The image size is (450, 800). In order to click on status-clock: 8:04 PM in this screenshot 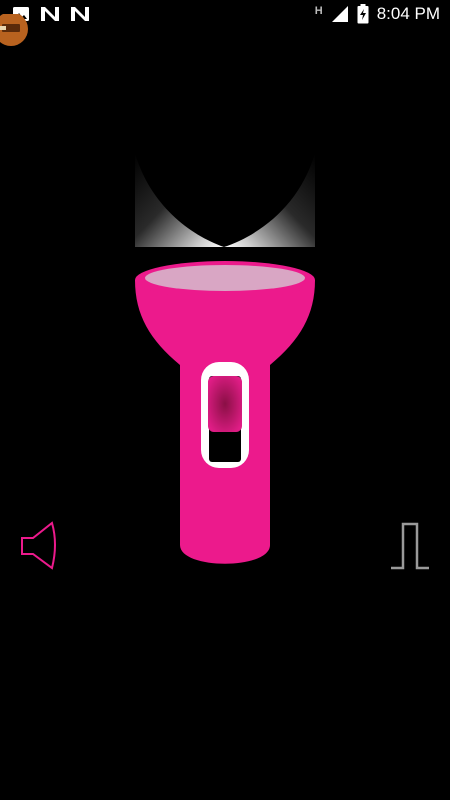, I will do `click(408, 13)`.